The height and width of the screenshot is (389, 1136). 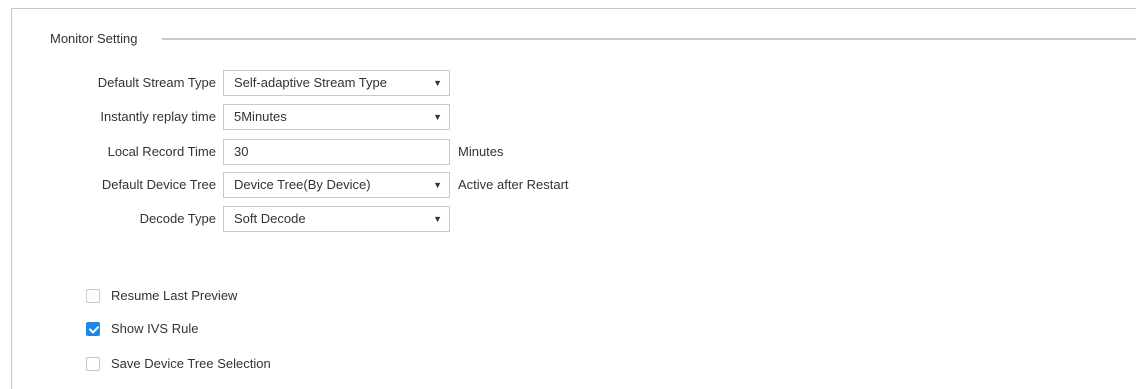 What do you see at coordinates (513, 184) in the screenshot?
I see `device-tree-restart-note: Active after Restart` at bounding box center [513, 184].